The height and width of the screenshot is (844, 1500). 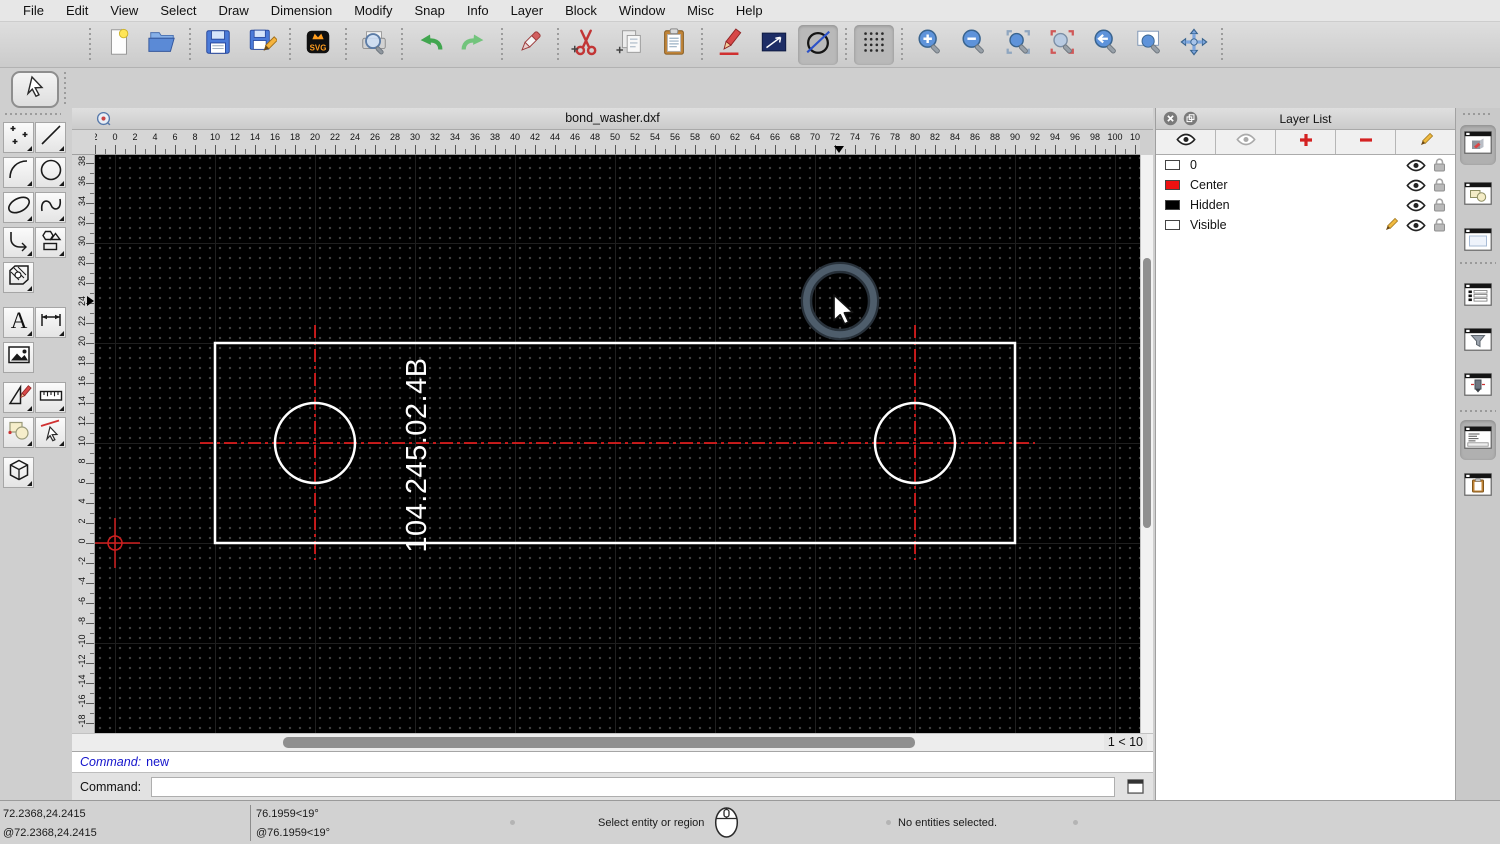 I want to click on edit-layer-button, so click(x=1425, y=142).